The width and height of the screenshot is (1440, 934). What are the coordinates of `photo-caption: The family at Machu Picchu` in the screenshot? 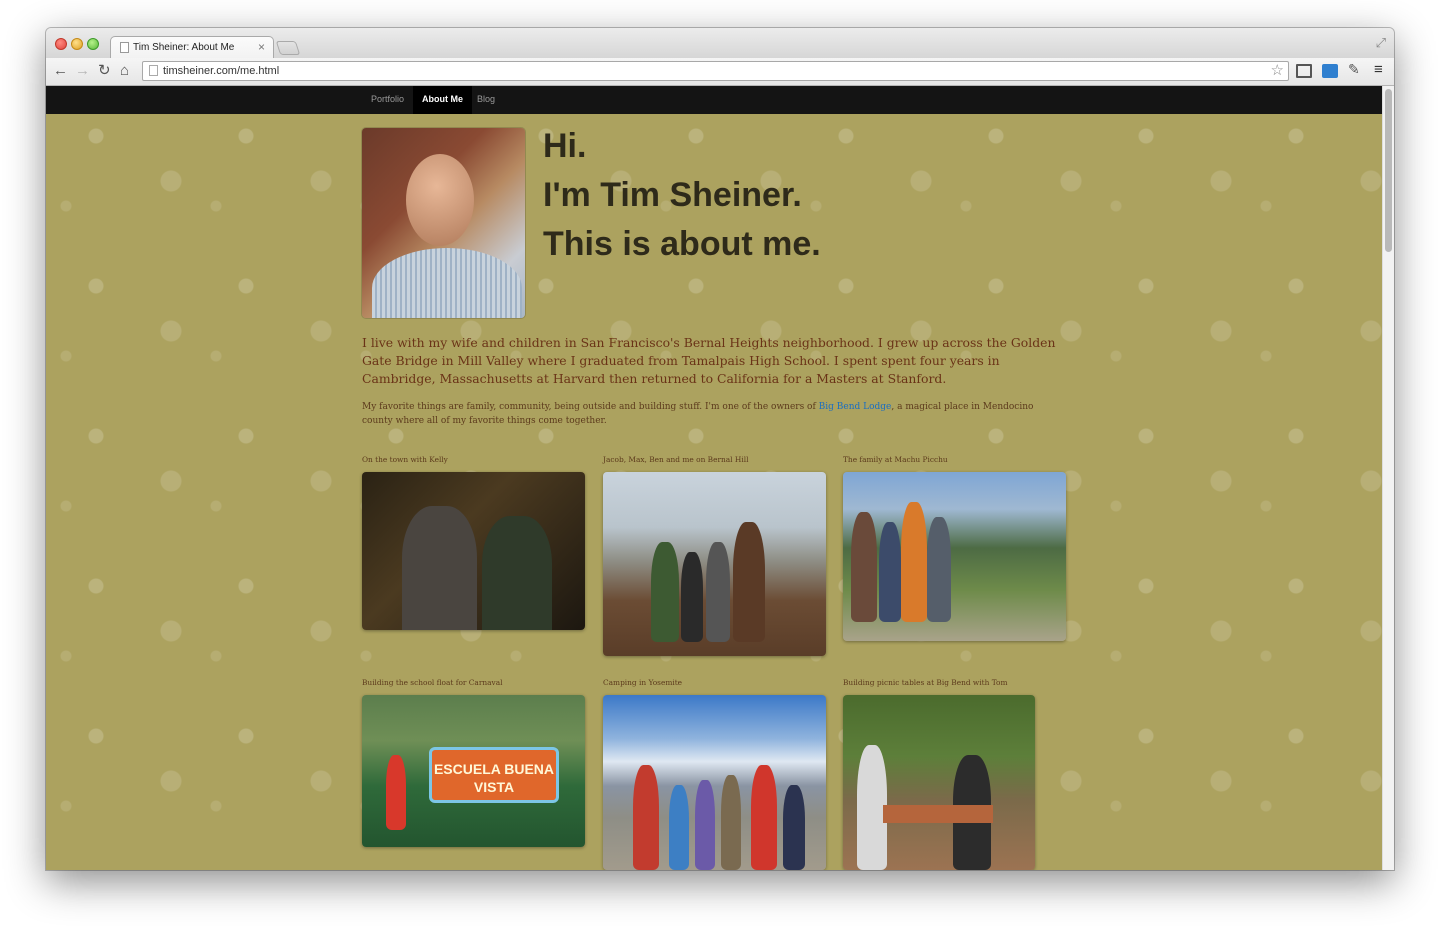 It's located at (895, 459).